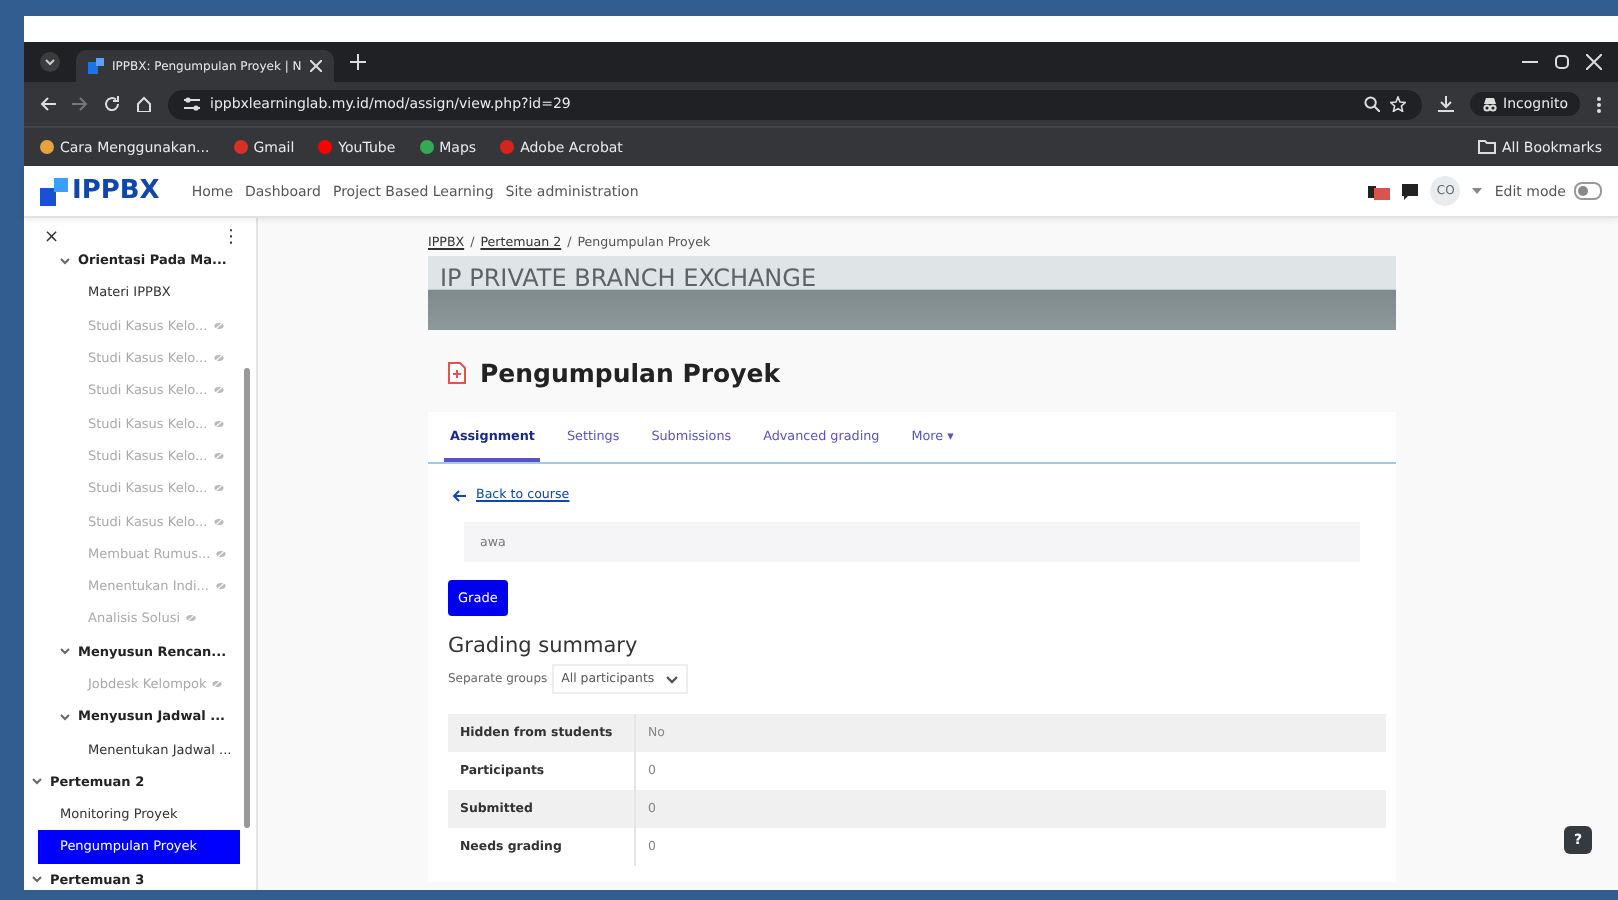  What do you see at coordinates (1599, 104) in the screenshot?
I see `kebab-menu-icon` at bounding box center [1599, 104].